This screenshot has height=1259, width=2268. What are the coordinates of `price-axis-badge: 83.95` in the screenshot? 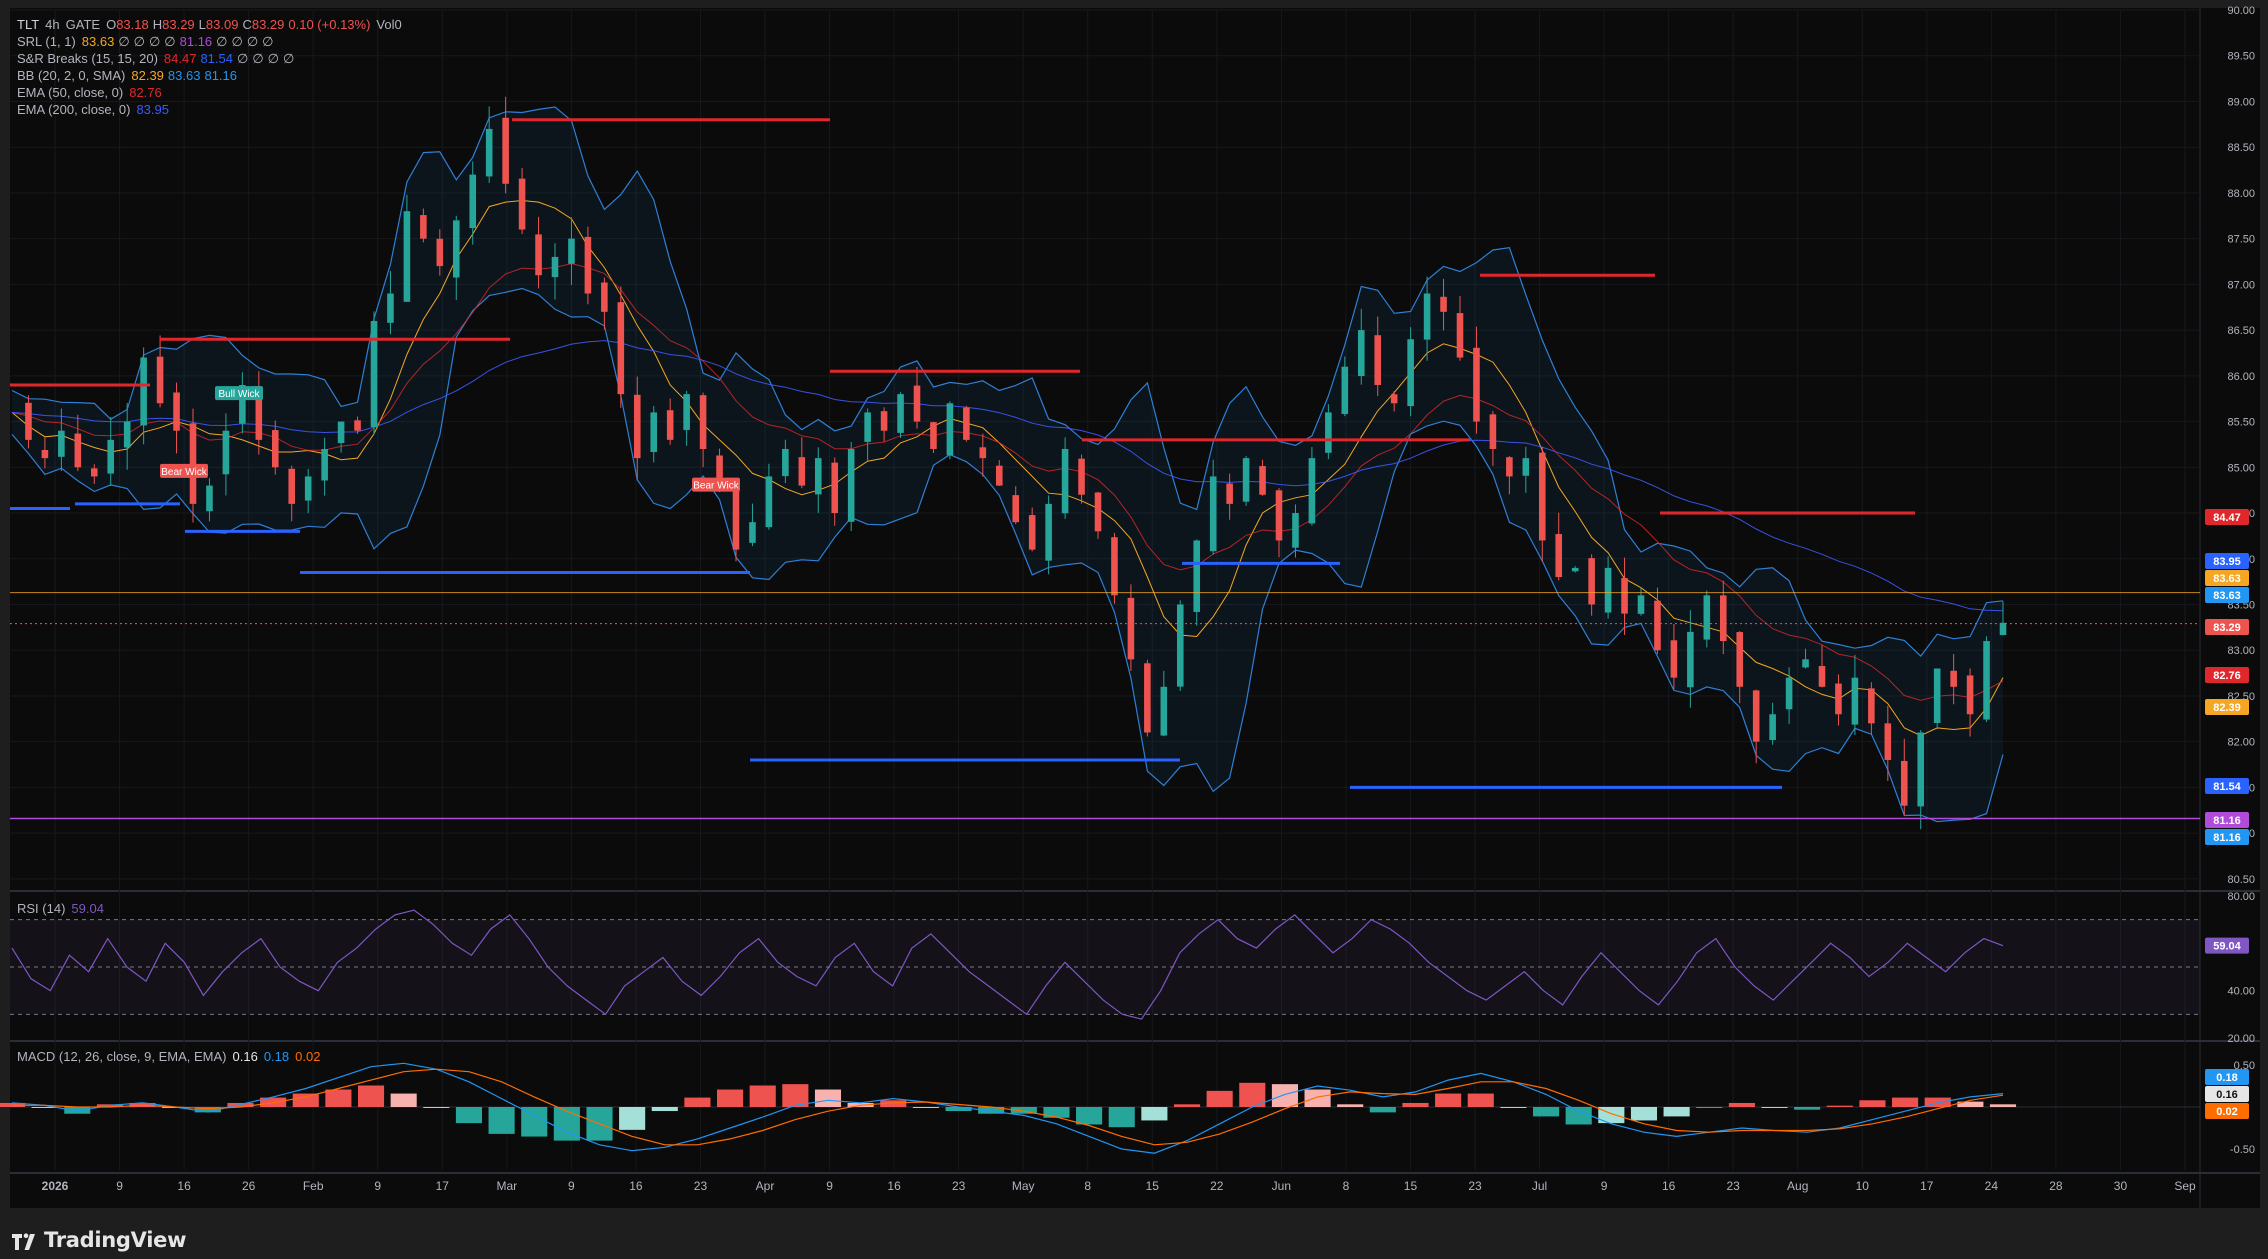 It's located at (2227, 561).